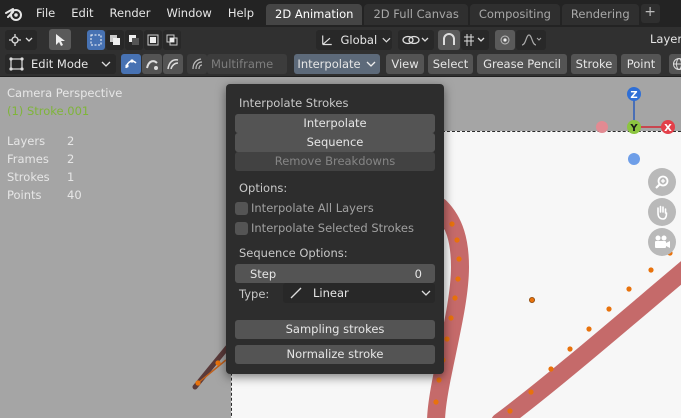  I want to click on snap-target-dropdown, so click(416, 40).